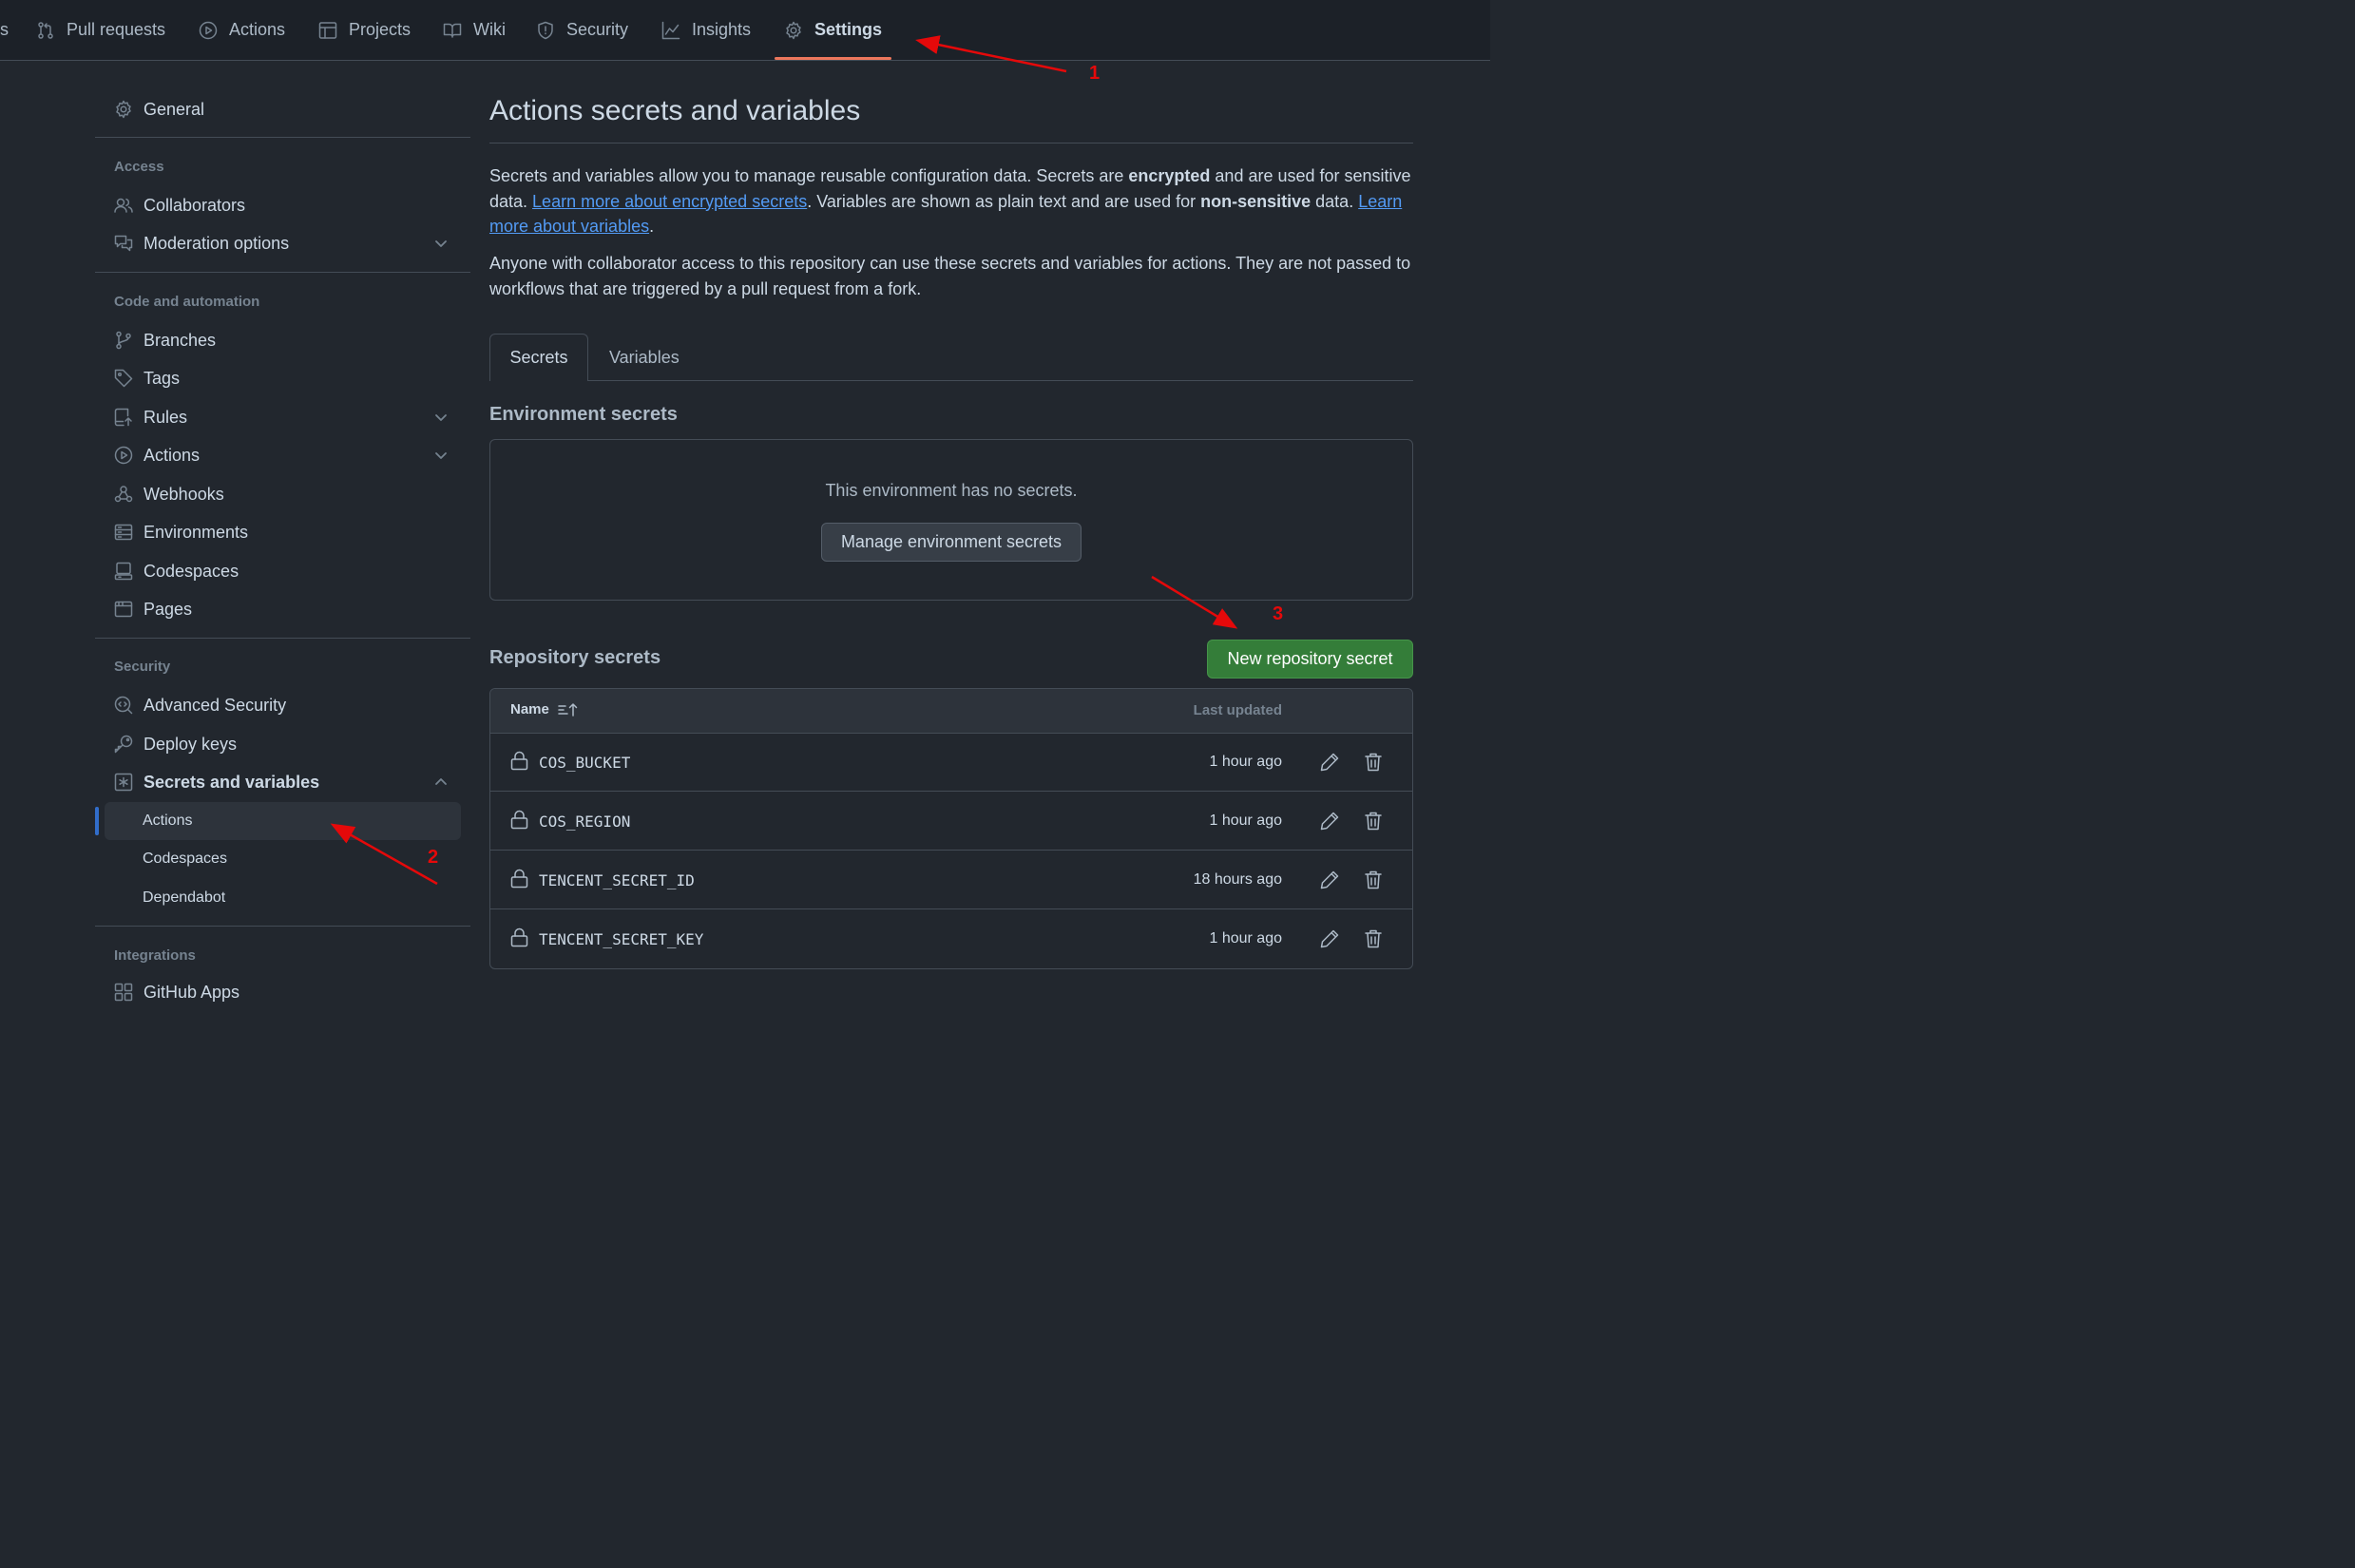  Describe the element at coordinates (1095, 74) in the screenshot. I see `annotation-1: 1` at that location.